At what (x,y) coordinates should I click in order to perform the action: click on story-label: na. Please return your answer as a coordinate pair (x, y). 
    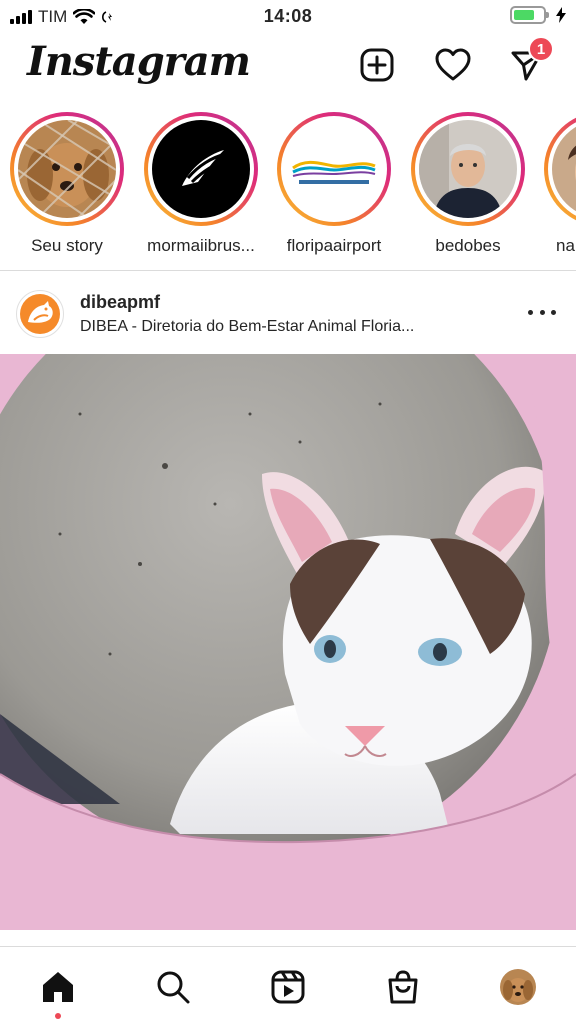
    Looking at the image, I should click on (565, 245).